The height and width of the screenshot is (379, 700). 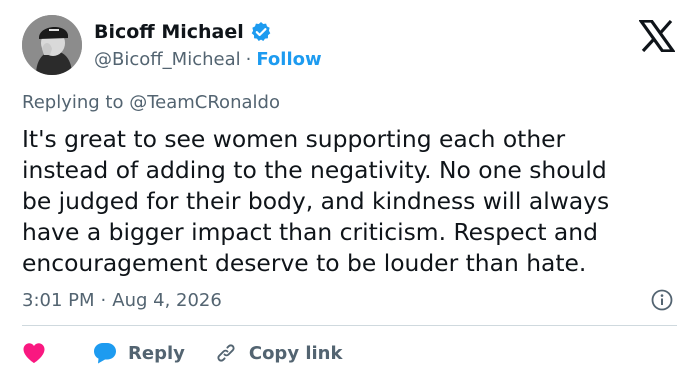 I want to click on reply-context: Replying to @TeamCRonaldo, so click(x=151, y=102).